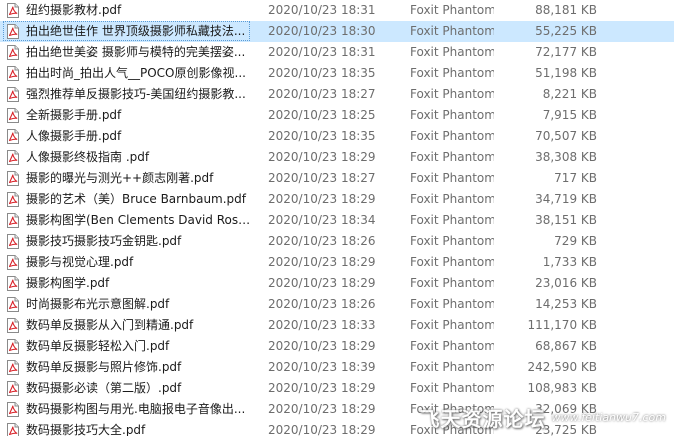  I want to click on file-name: 摄影与视觉心理.pdf, so click(139, 262).